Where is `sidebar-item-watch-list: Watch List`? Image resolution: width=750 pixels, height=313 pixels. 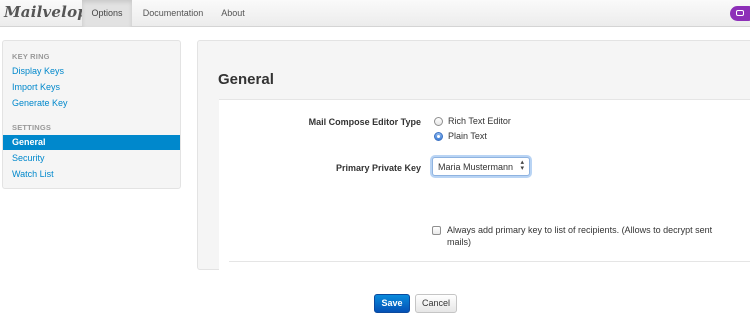
sidebar-item-watch-list: Watch List is located at coordinates (91, 174).